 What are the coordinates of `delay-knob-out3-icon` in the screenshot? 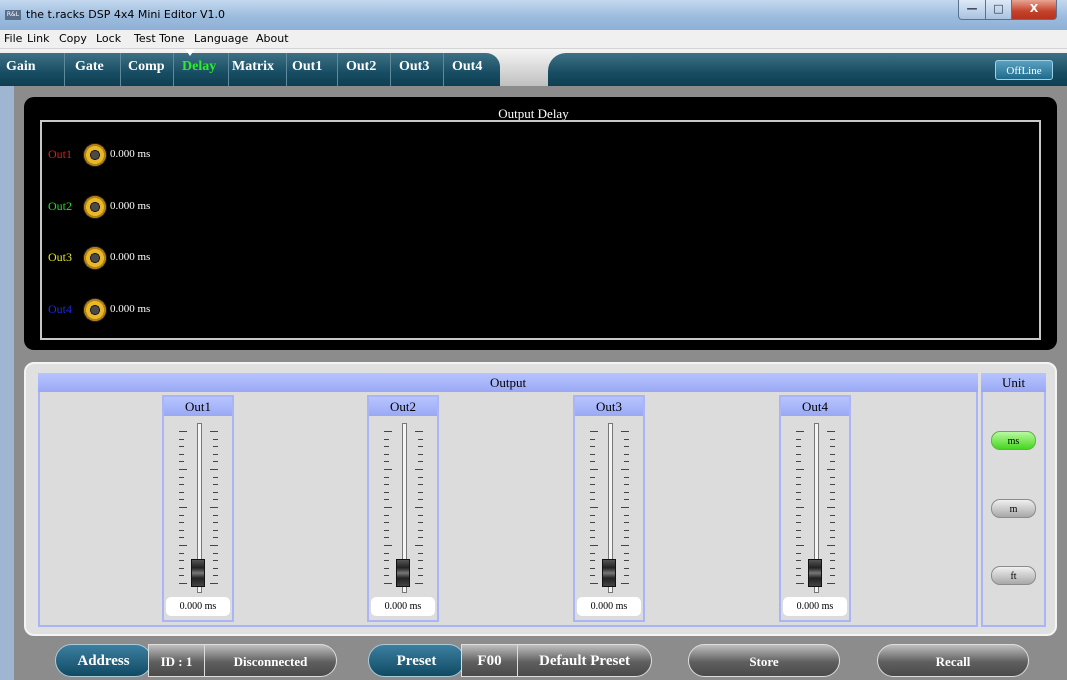 It's located at (95, 258).